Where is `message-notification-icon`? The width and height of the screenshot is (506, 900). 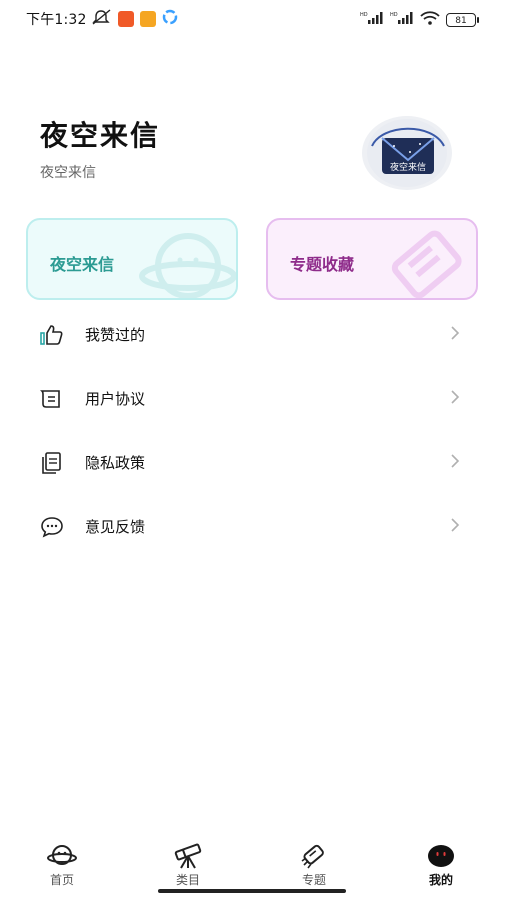 message-notification-icon is located at coordinates (148, 19).